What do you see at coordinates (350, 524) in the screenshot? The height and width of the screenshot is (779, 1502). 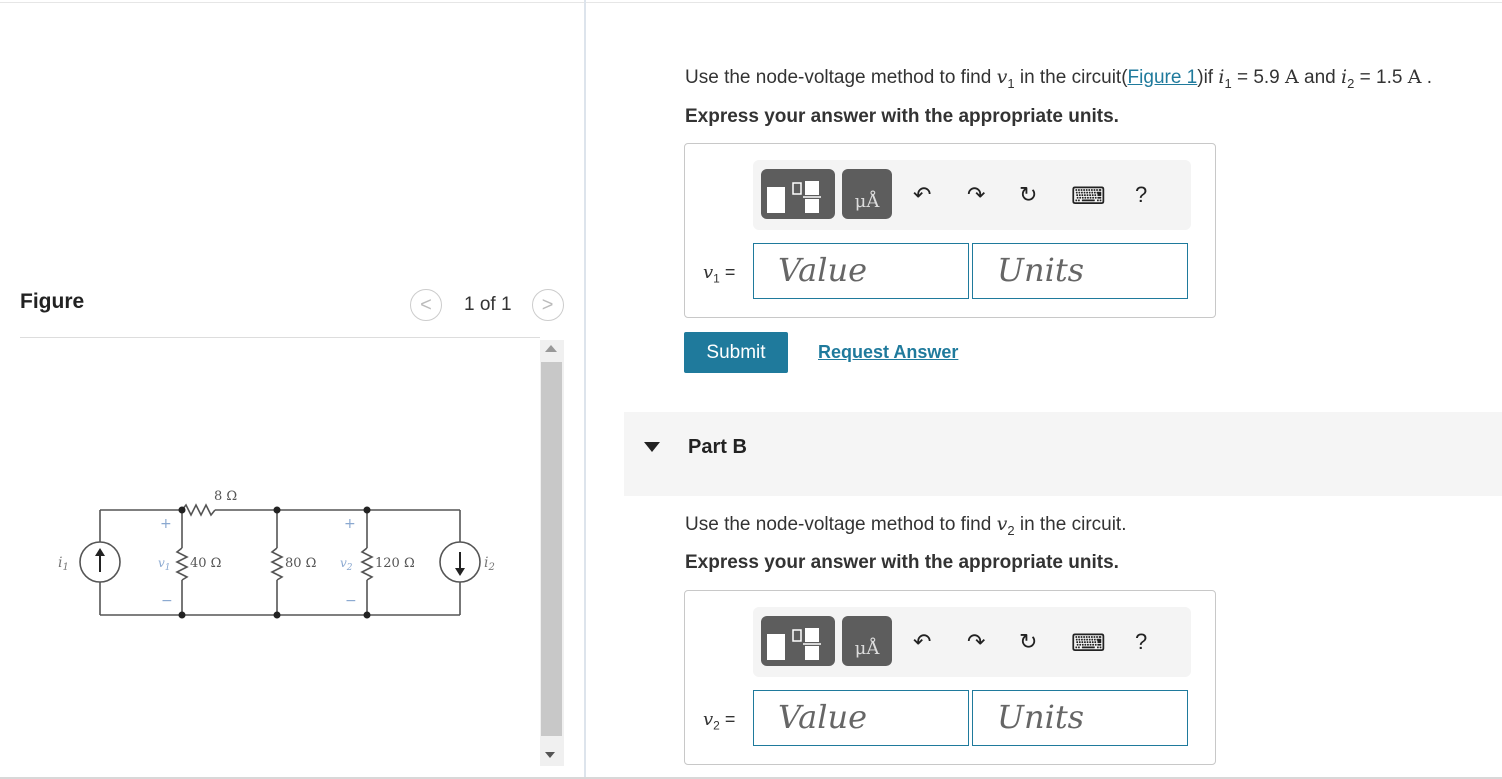 I see `v2-plus: +` at bounding box center [350, 524].